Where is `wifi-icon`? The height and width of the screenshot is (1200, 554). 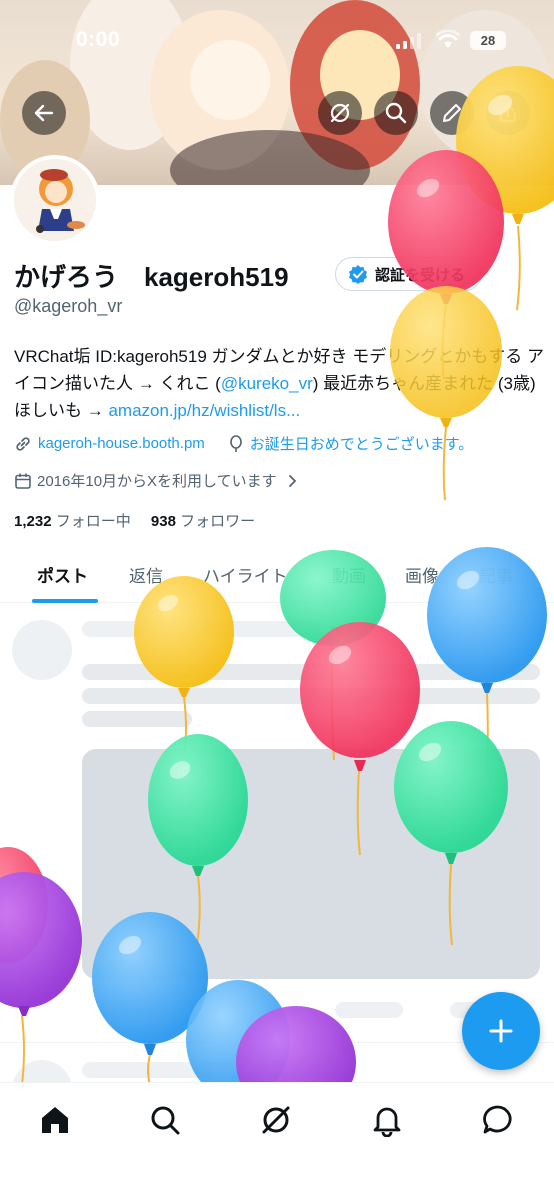
wifi-icon is located at coordinates (448, 39).